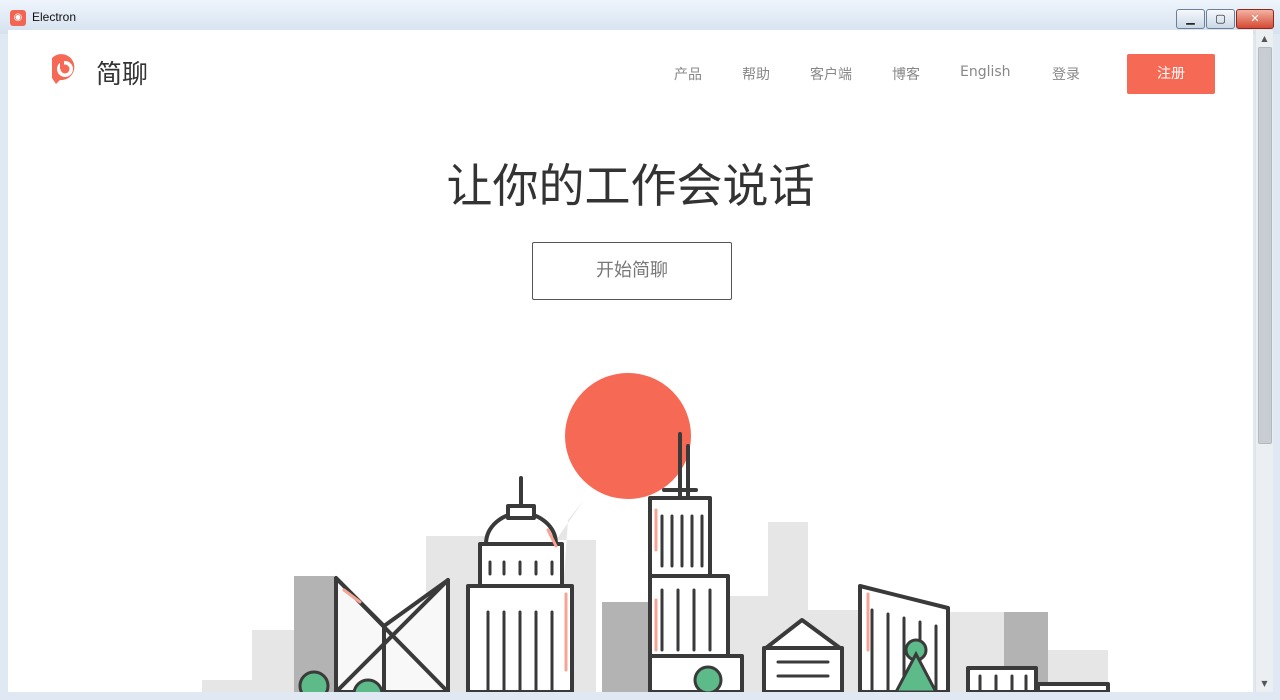  What do you see at coordinates (1264, 683) in the screenshot?
I see `scroll-down-icon: ▼` at bounding box center [1264, 683].